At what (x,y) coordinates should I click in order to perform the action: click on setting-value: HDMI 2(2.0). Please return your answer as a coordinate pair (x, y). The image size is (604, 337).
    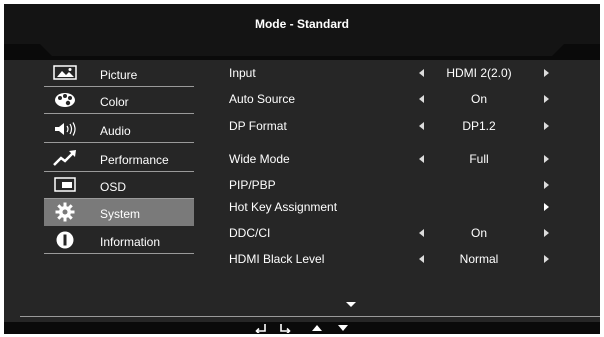
    Looking at the image, I should click on (479, 73).